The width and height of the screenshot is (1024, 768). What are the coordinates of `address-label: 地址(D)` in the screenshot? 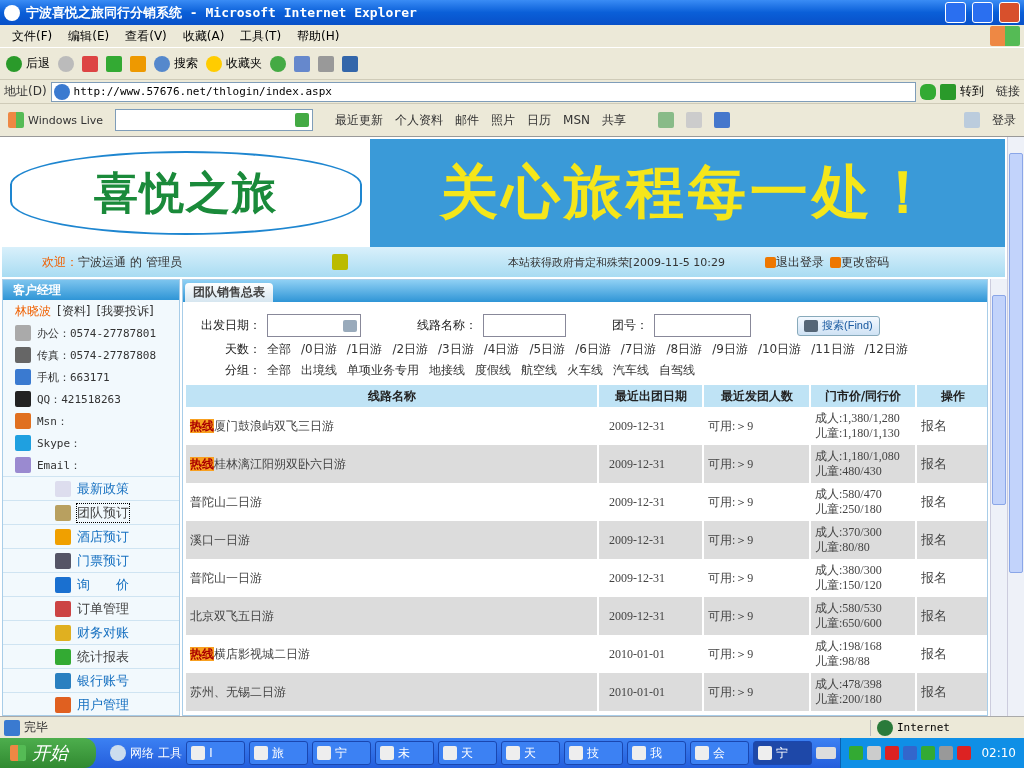 It's located at (25, 91).